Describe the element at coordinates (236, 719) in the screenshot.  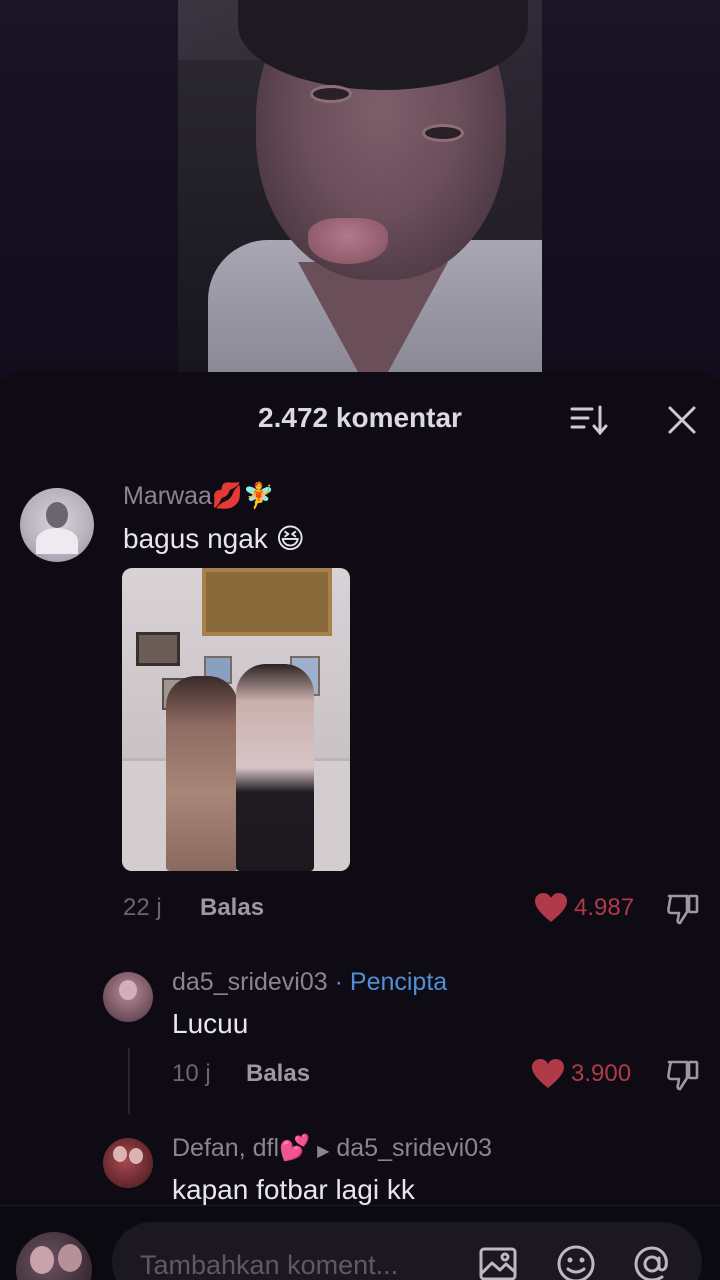
I see `comment-photo` at that location.